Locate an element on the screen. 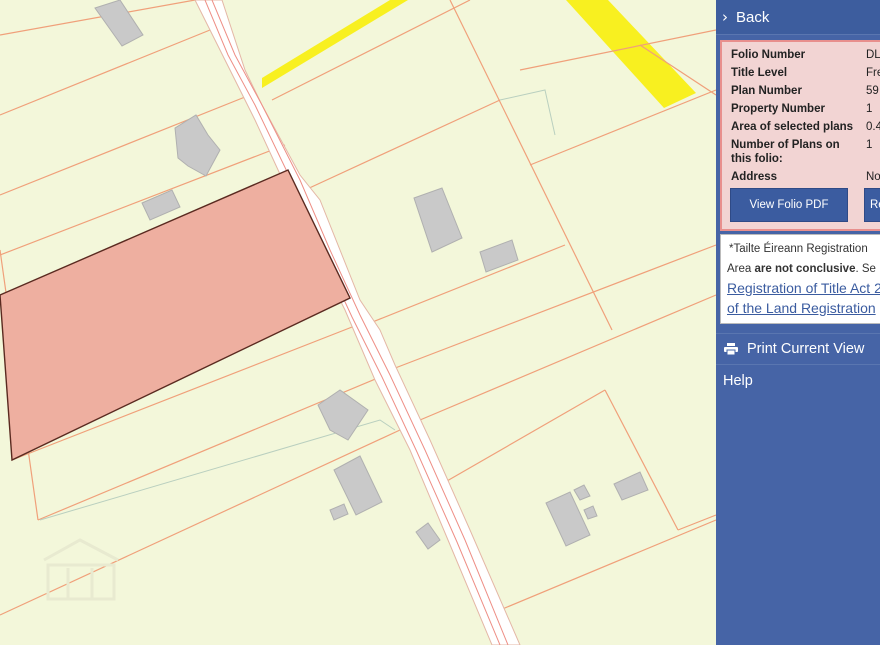  address-value: Not is located at coordinates (873, 177).